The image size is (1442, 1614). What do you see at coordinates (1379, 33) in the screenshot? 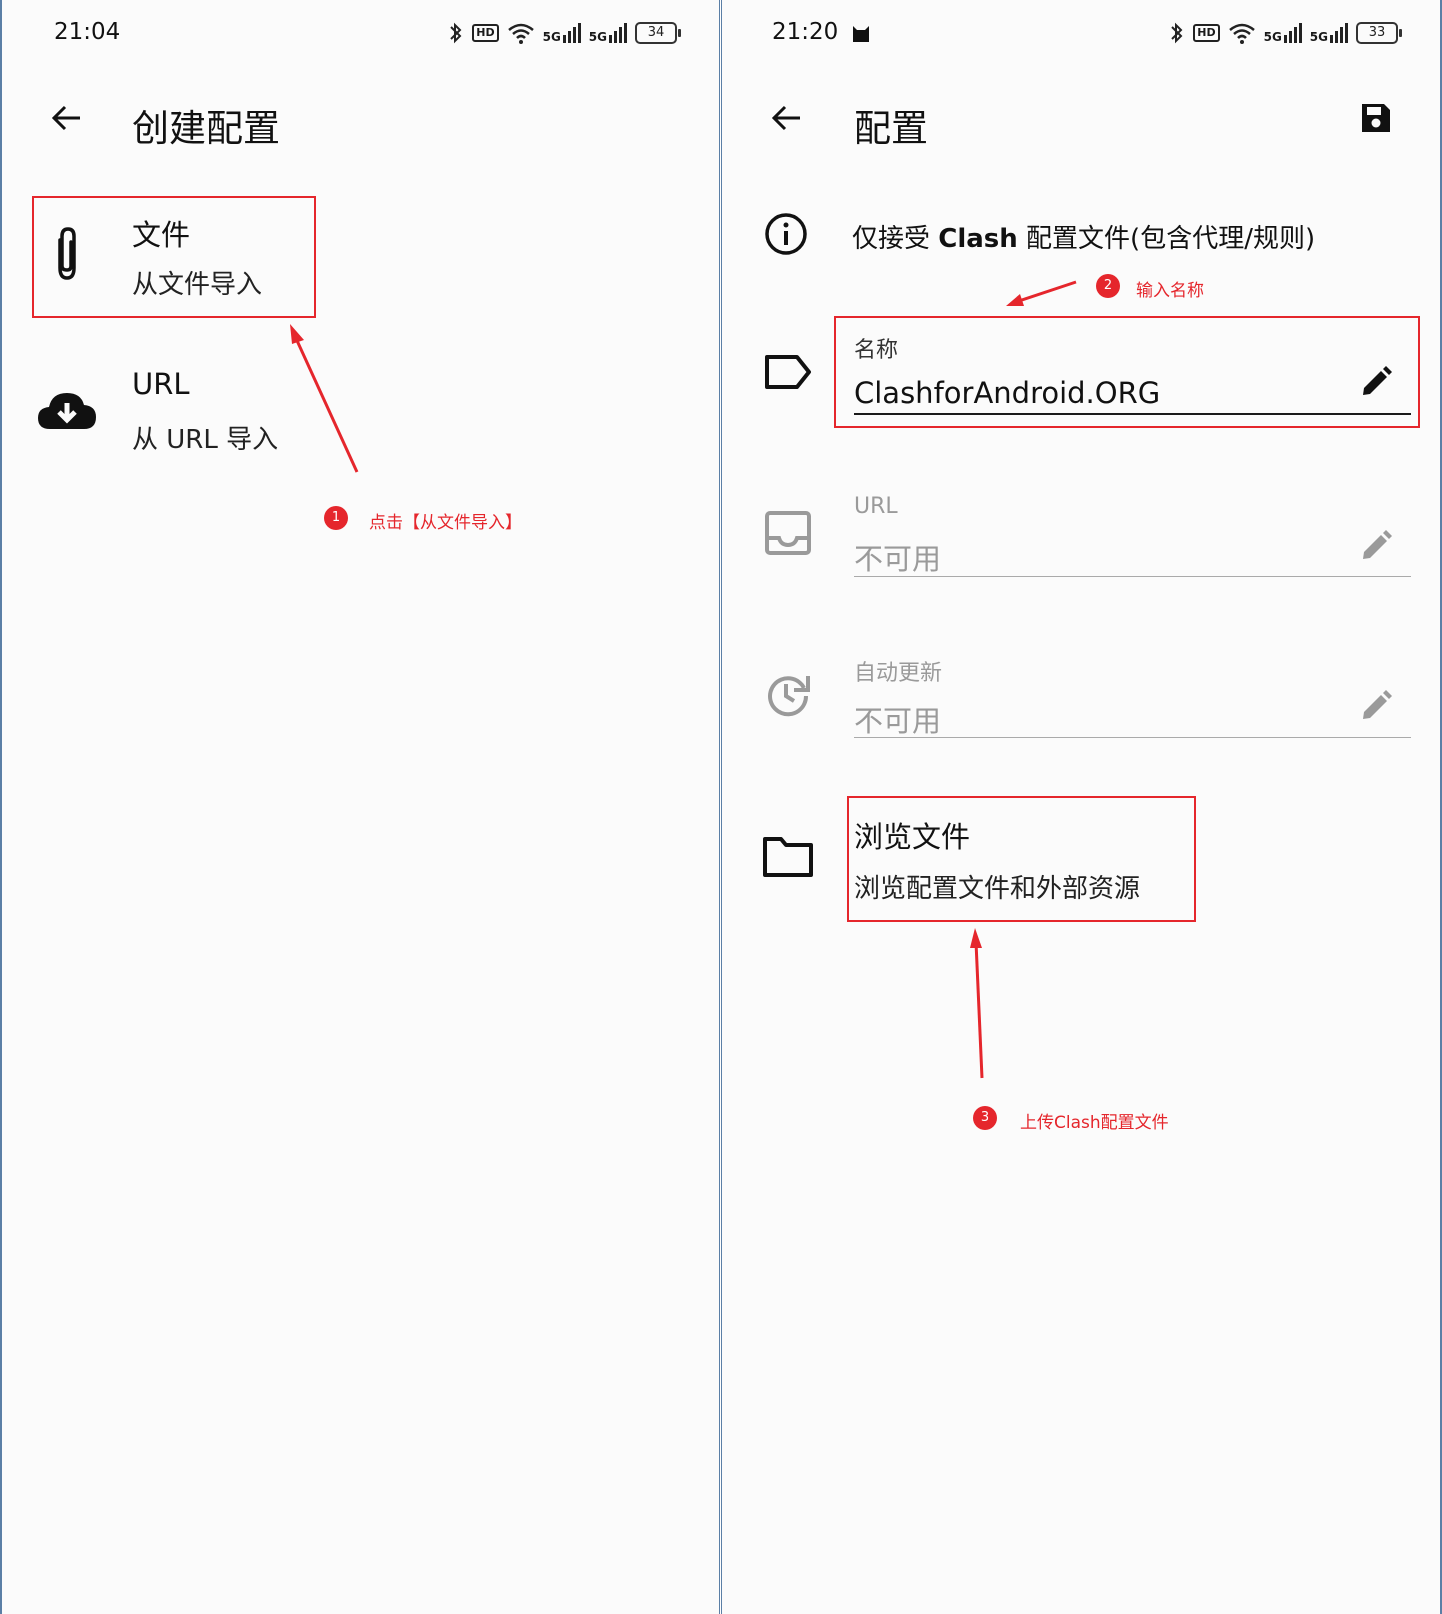
I see `battery-icon: 33` at bounding box center [1379, 33].